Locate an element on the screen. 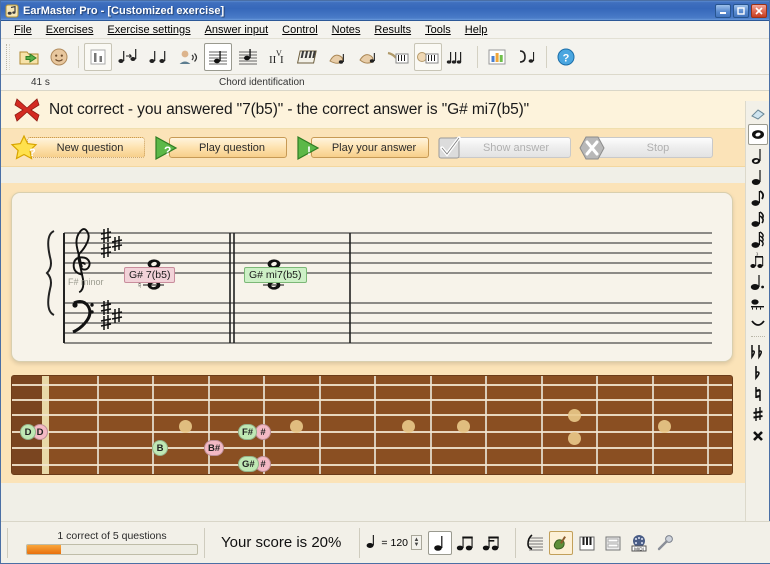 The height and width of the screenshot is (564, 770). tempo-control: = 120 ▲ ▼ is located at coordinates (394, 542).